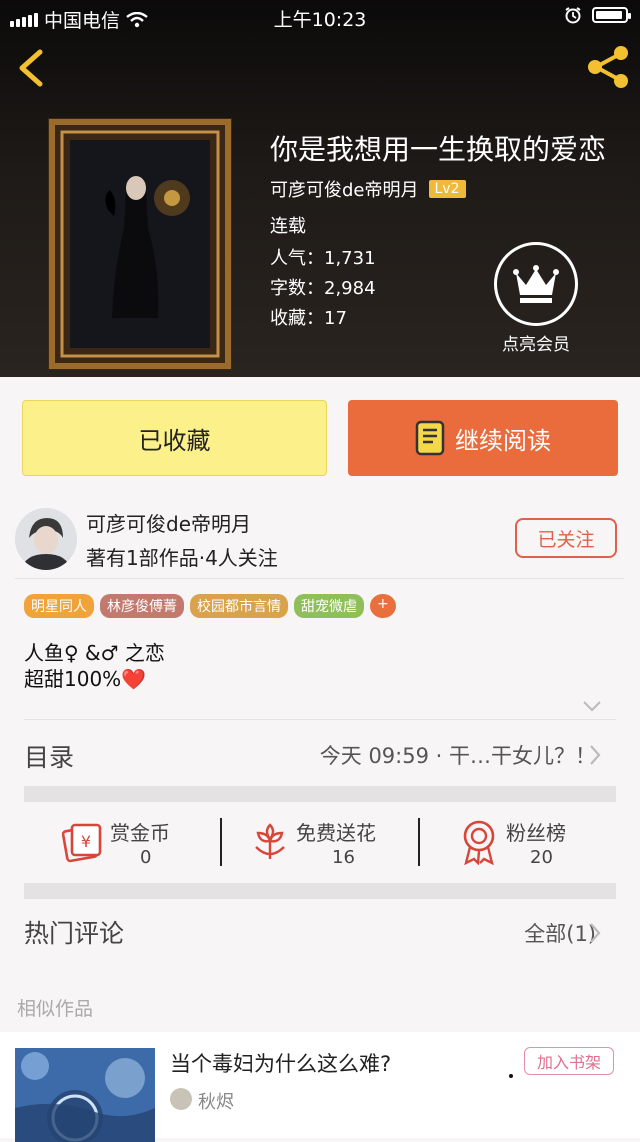 Image resolution: width=640 pixels, height=1142 pixels. Describe the element at coordinates (140, 244) in the screenshot. I see `book-cover` at that location.